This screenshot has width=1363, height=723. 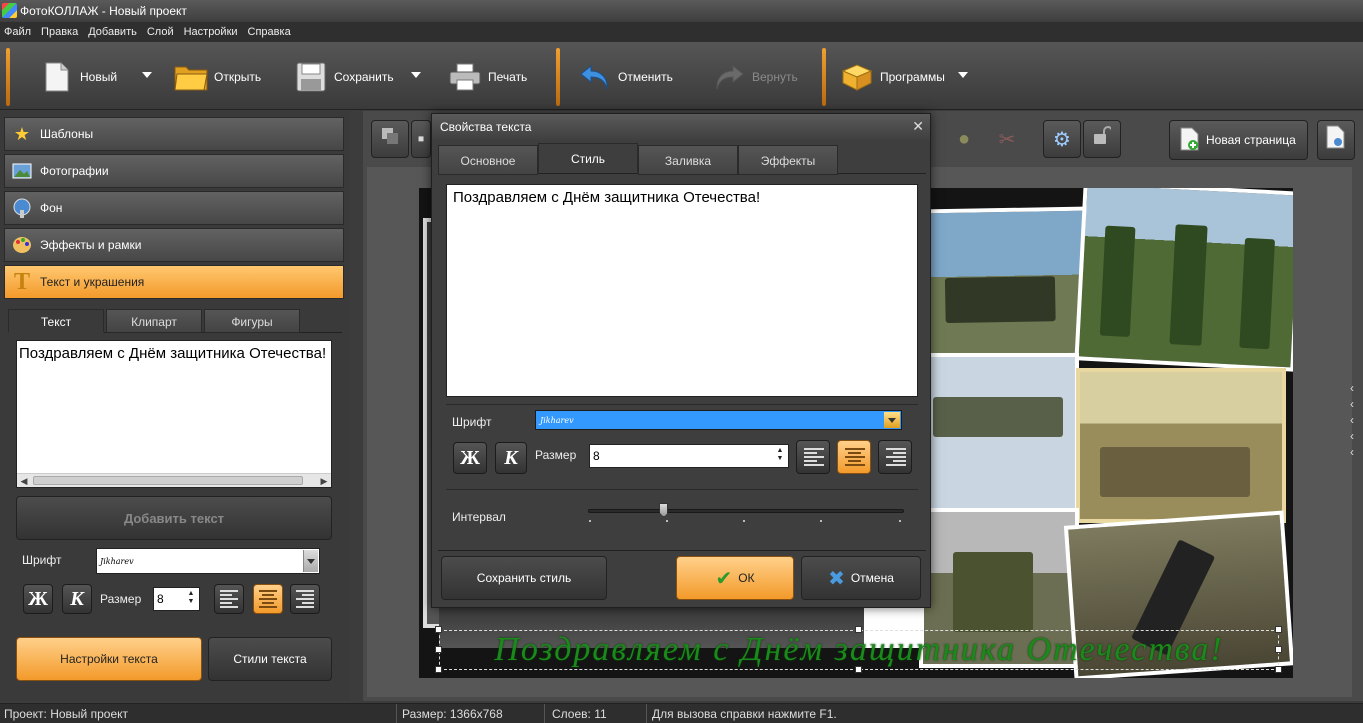 What do you see at coordinates (174, 171) in the screenshot?
I see `category-photos: Фотографии` at bounding box center [174, 171].